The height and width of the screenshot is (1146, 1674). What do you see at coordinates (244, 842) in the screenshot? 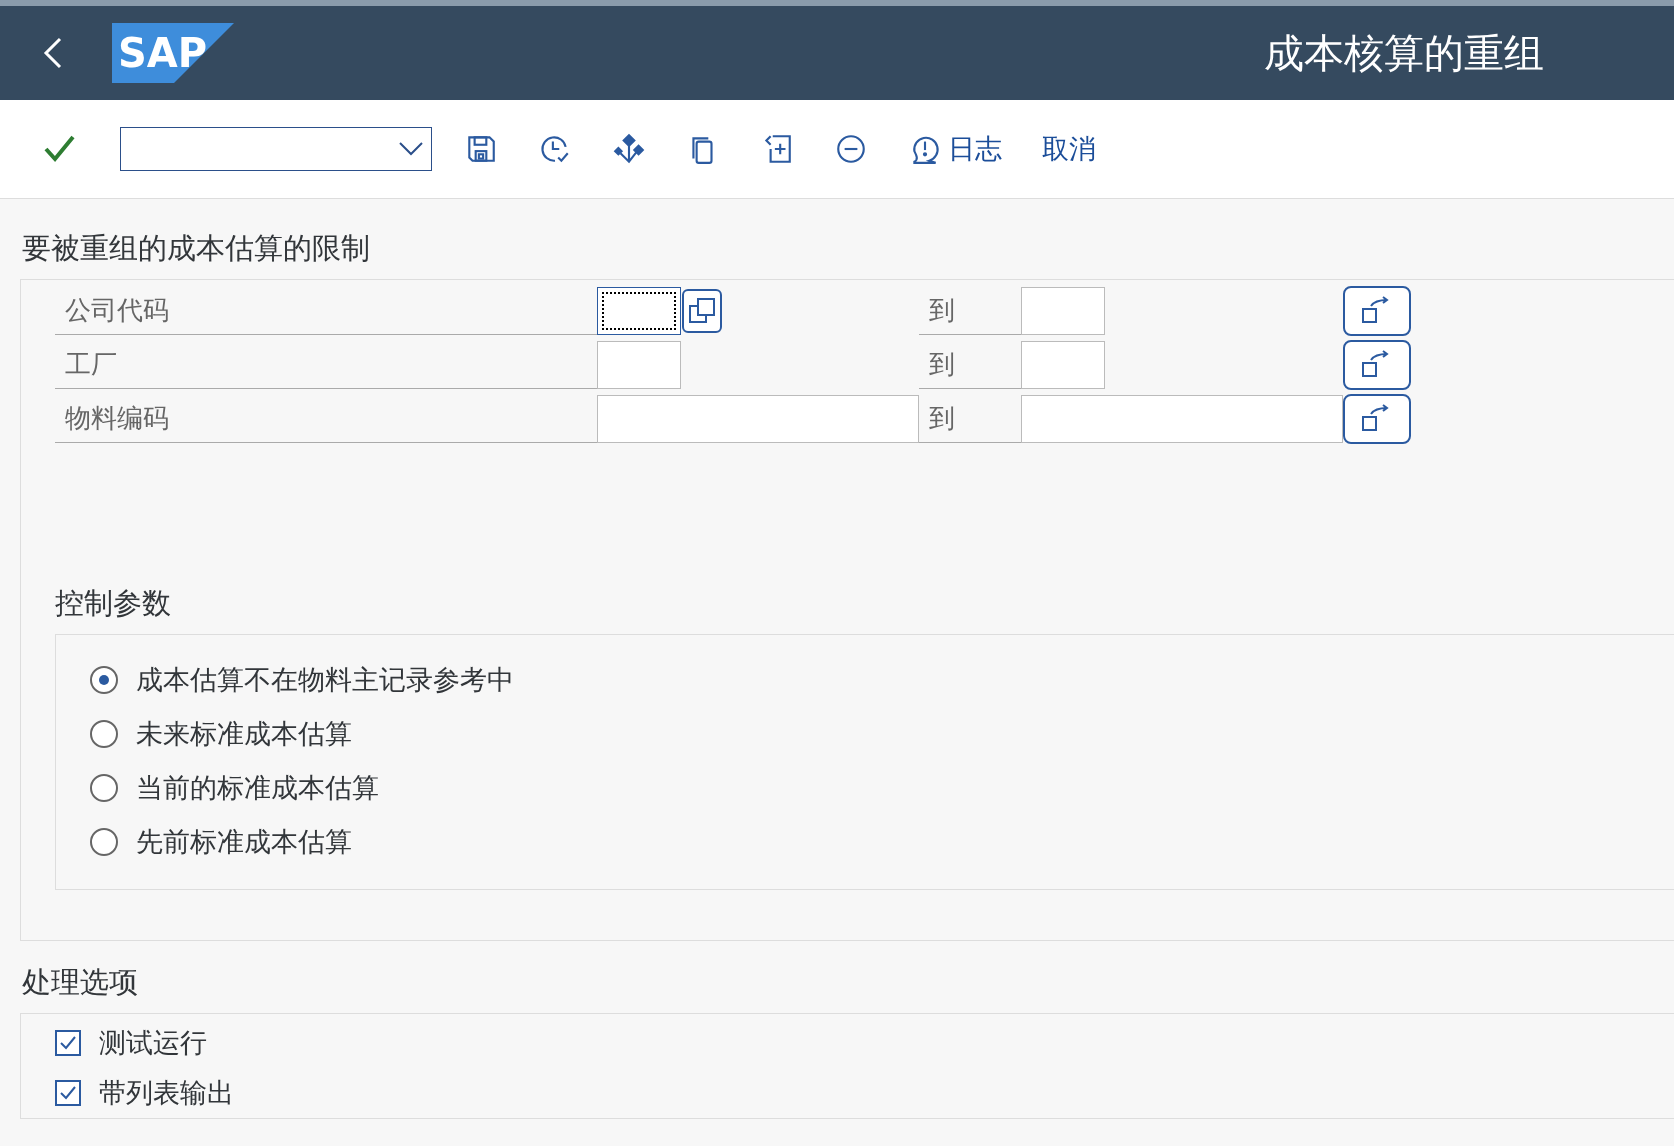
I see `option-label: 先前标准成本估算` at bounding box center [244, 842].